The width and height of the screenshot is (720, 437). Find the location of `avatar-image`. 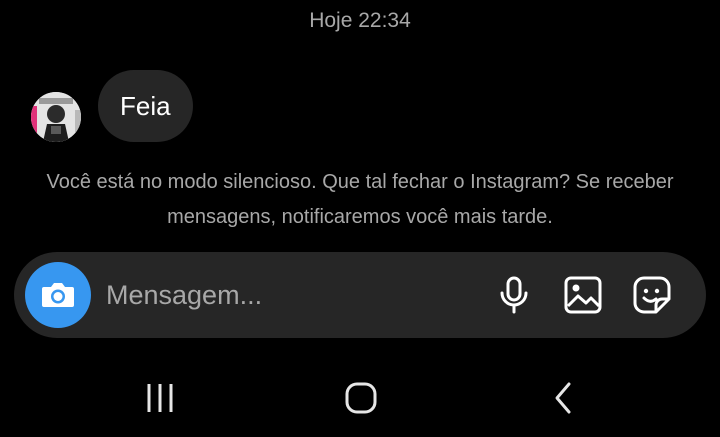

avatar-image is located at coordinates (56, 117).